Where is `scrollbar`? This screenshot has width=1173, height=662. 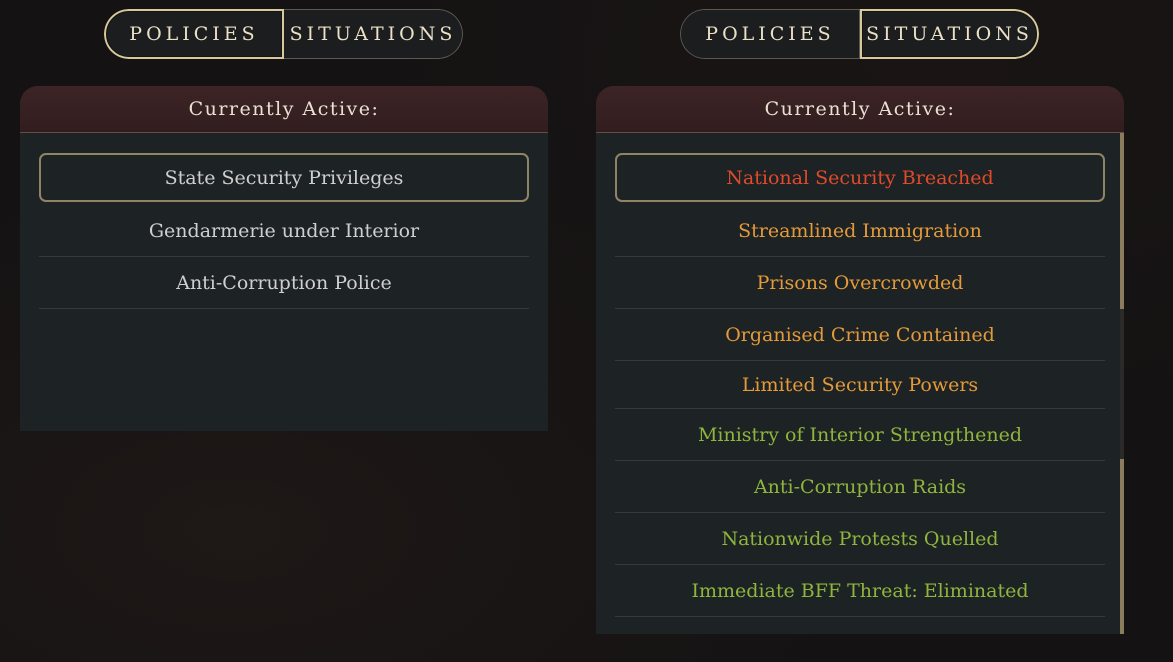
scrollbar is located at coordinates (1122, 383).